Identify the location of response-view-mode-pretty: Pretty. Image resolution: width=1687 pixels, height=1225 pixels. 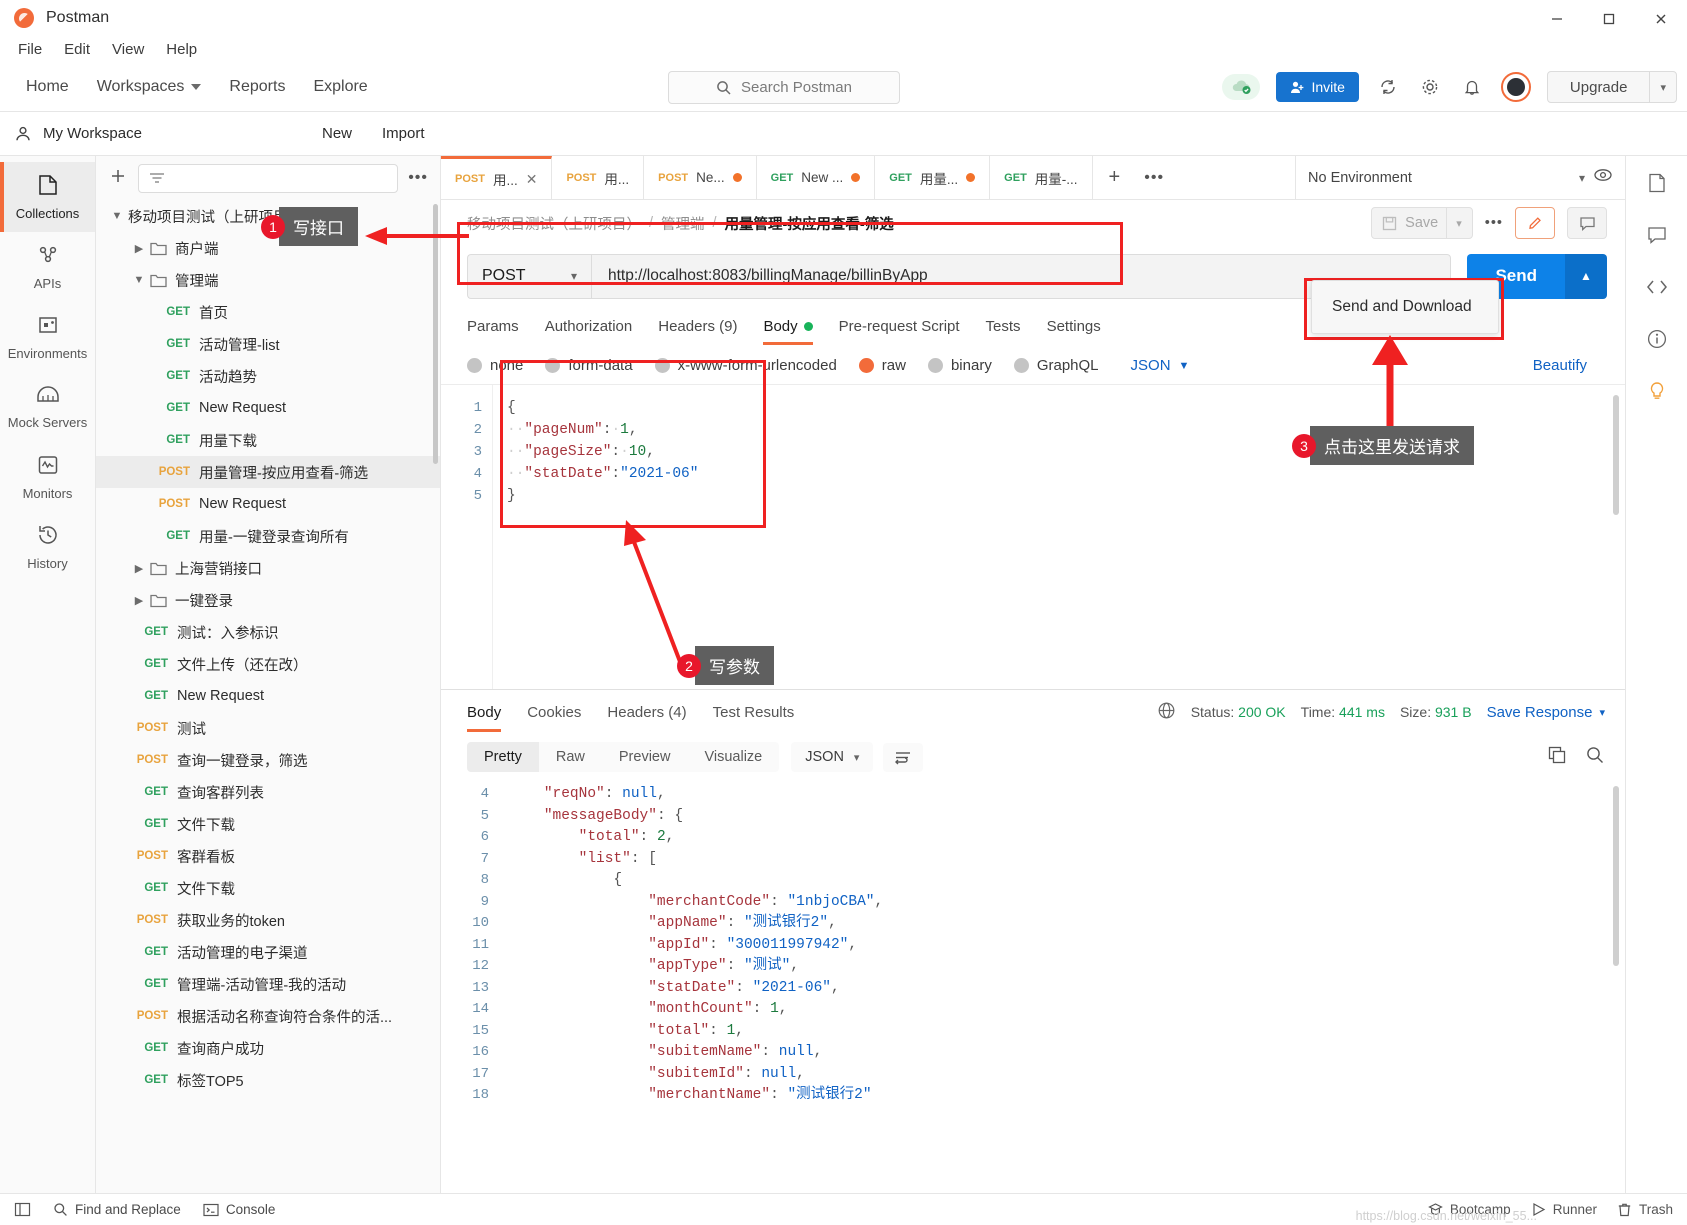
(503, 757).